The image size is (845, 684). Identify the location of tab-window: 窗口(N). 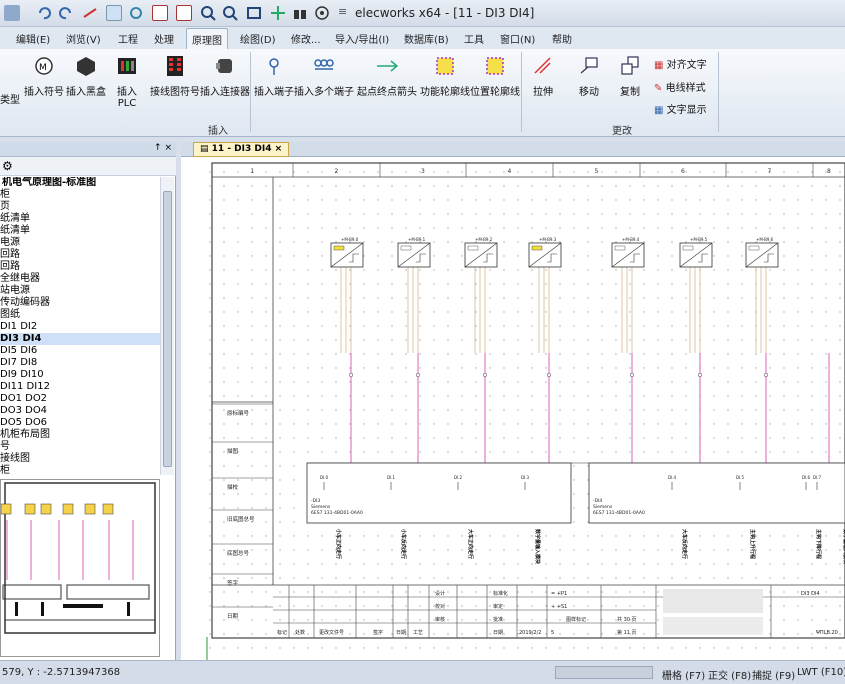
(517, 38).